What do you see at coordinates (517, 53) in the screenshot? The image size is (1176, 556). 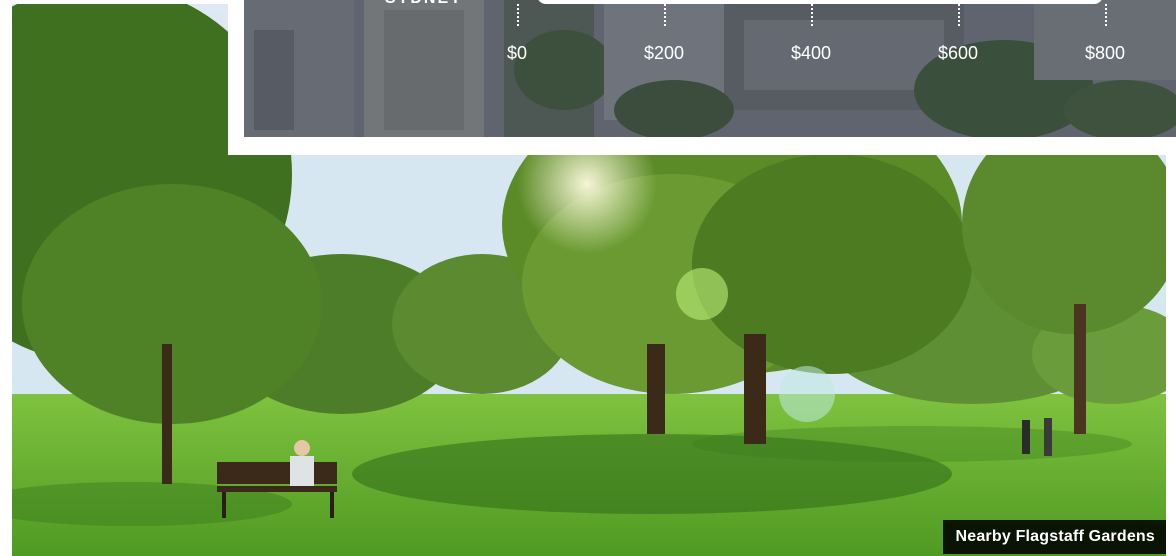 I see `axis-tick-label: $0` at bounding box center [517, 53].